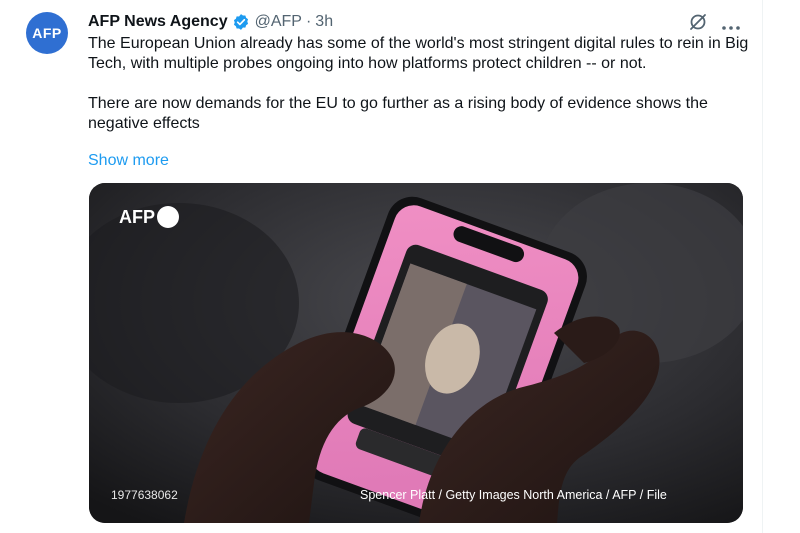 The image size is (800, 533). I want to click on avatar: AFP, so click(47, 33).